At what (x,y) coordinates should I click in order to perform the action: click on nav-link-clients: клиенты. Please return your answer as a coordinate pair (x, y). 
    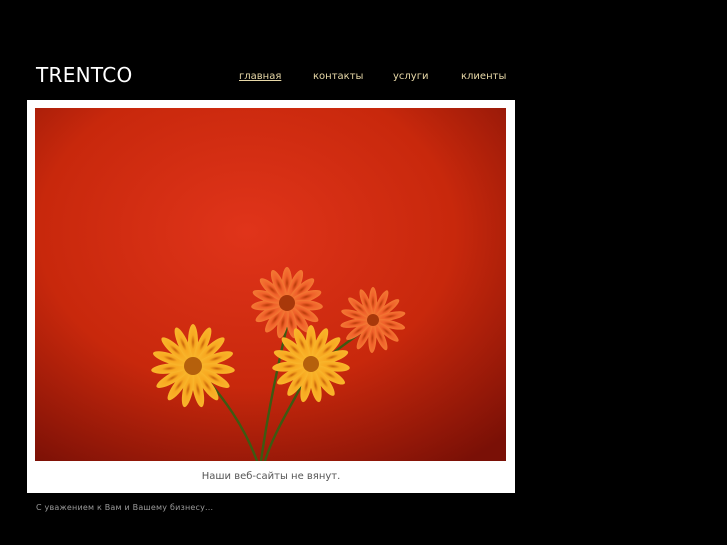
    Looking at the image, I should click on (483, 76).